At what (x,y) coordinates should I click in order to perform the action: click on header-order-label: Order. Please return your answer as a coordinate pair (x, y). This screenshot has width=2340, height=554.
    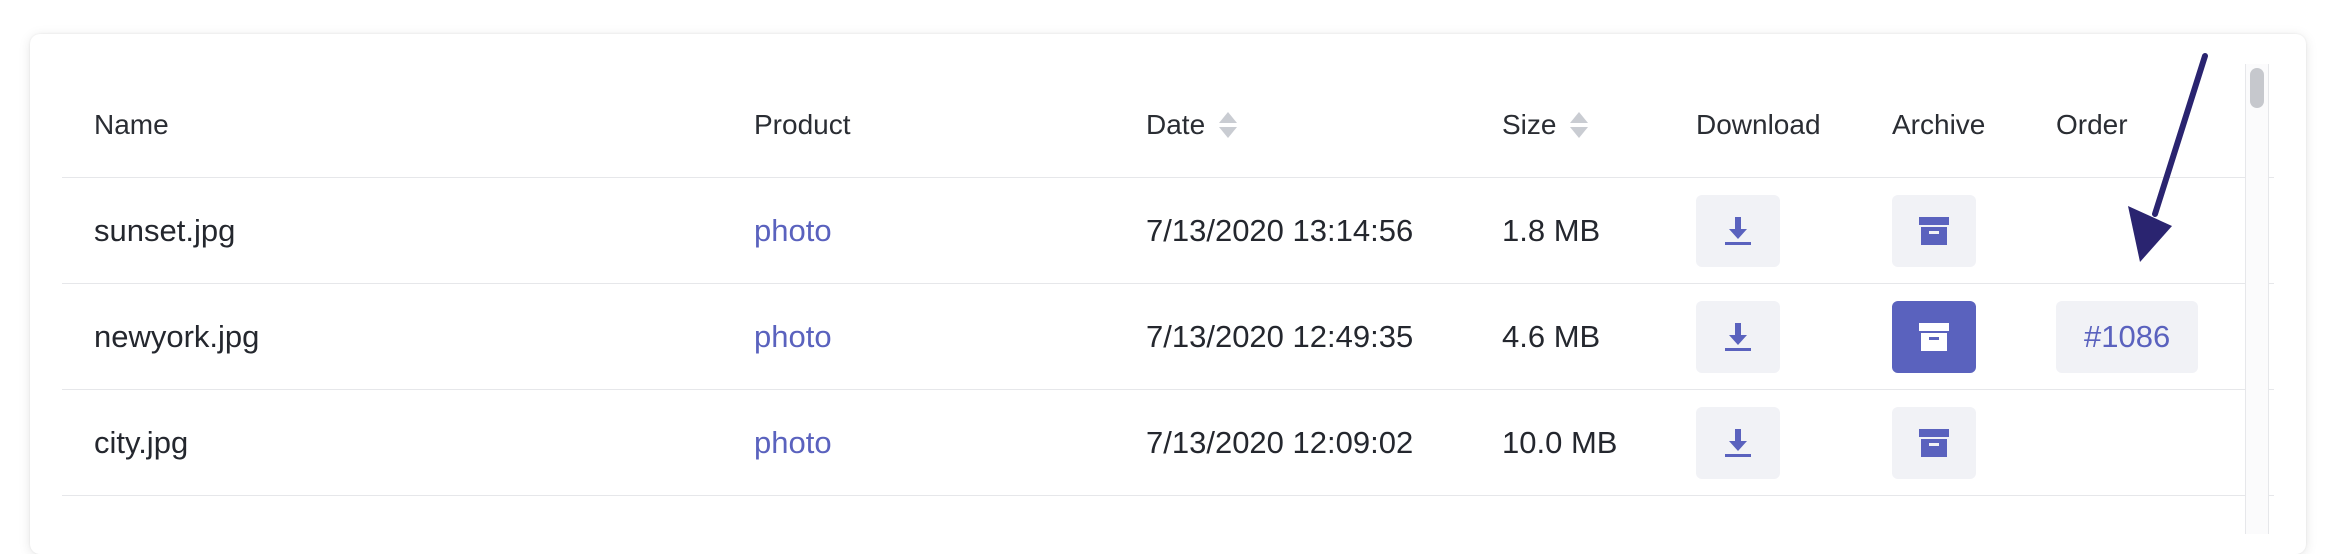
    Looking at the image, I should click on (2092, 124).